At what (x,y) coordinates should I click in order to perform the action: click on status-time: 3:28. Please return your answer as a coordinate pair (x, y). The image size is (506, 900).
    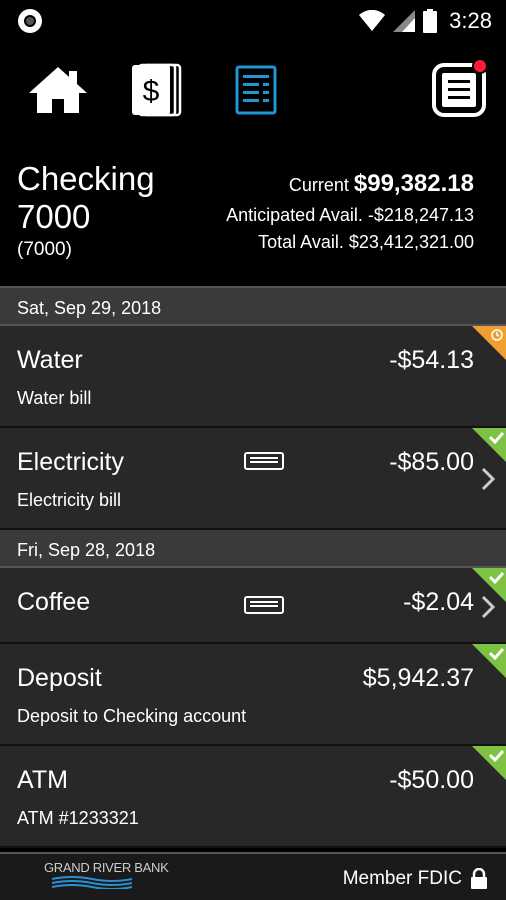
    Looking at the image, I should click on (470, 20).